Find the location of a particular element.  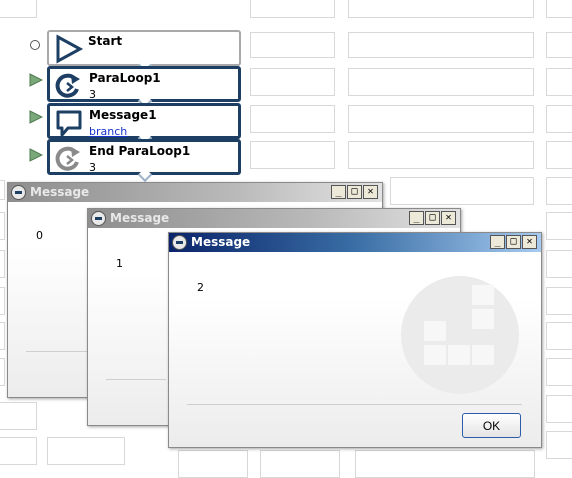

loop-icon is located at coordinates (67, 85).